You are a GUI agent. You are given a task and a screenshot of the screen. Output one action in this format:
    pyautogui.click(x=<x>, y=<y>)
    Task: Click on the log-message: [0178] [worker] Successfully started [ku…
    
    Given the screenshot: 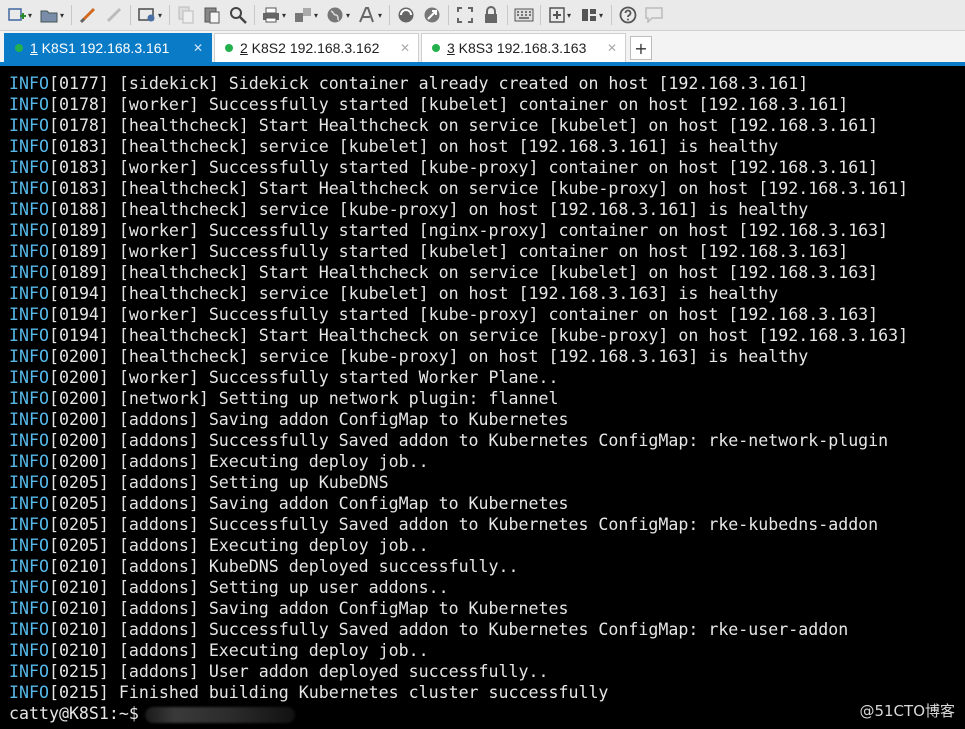 What is the action you would take?
    pyautogui.click(x=448, y=104)
    